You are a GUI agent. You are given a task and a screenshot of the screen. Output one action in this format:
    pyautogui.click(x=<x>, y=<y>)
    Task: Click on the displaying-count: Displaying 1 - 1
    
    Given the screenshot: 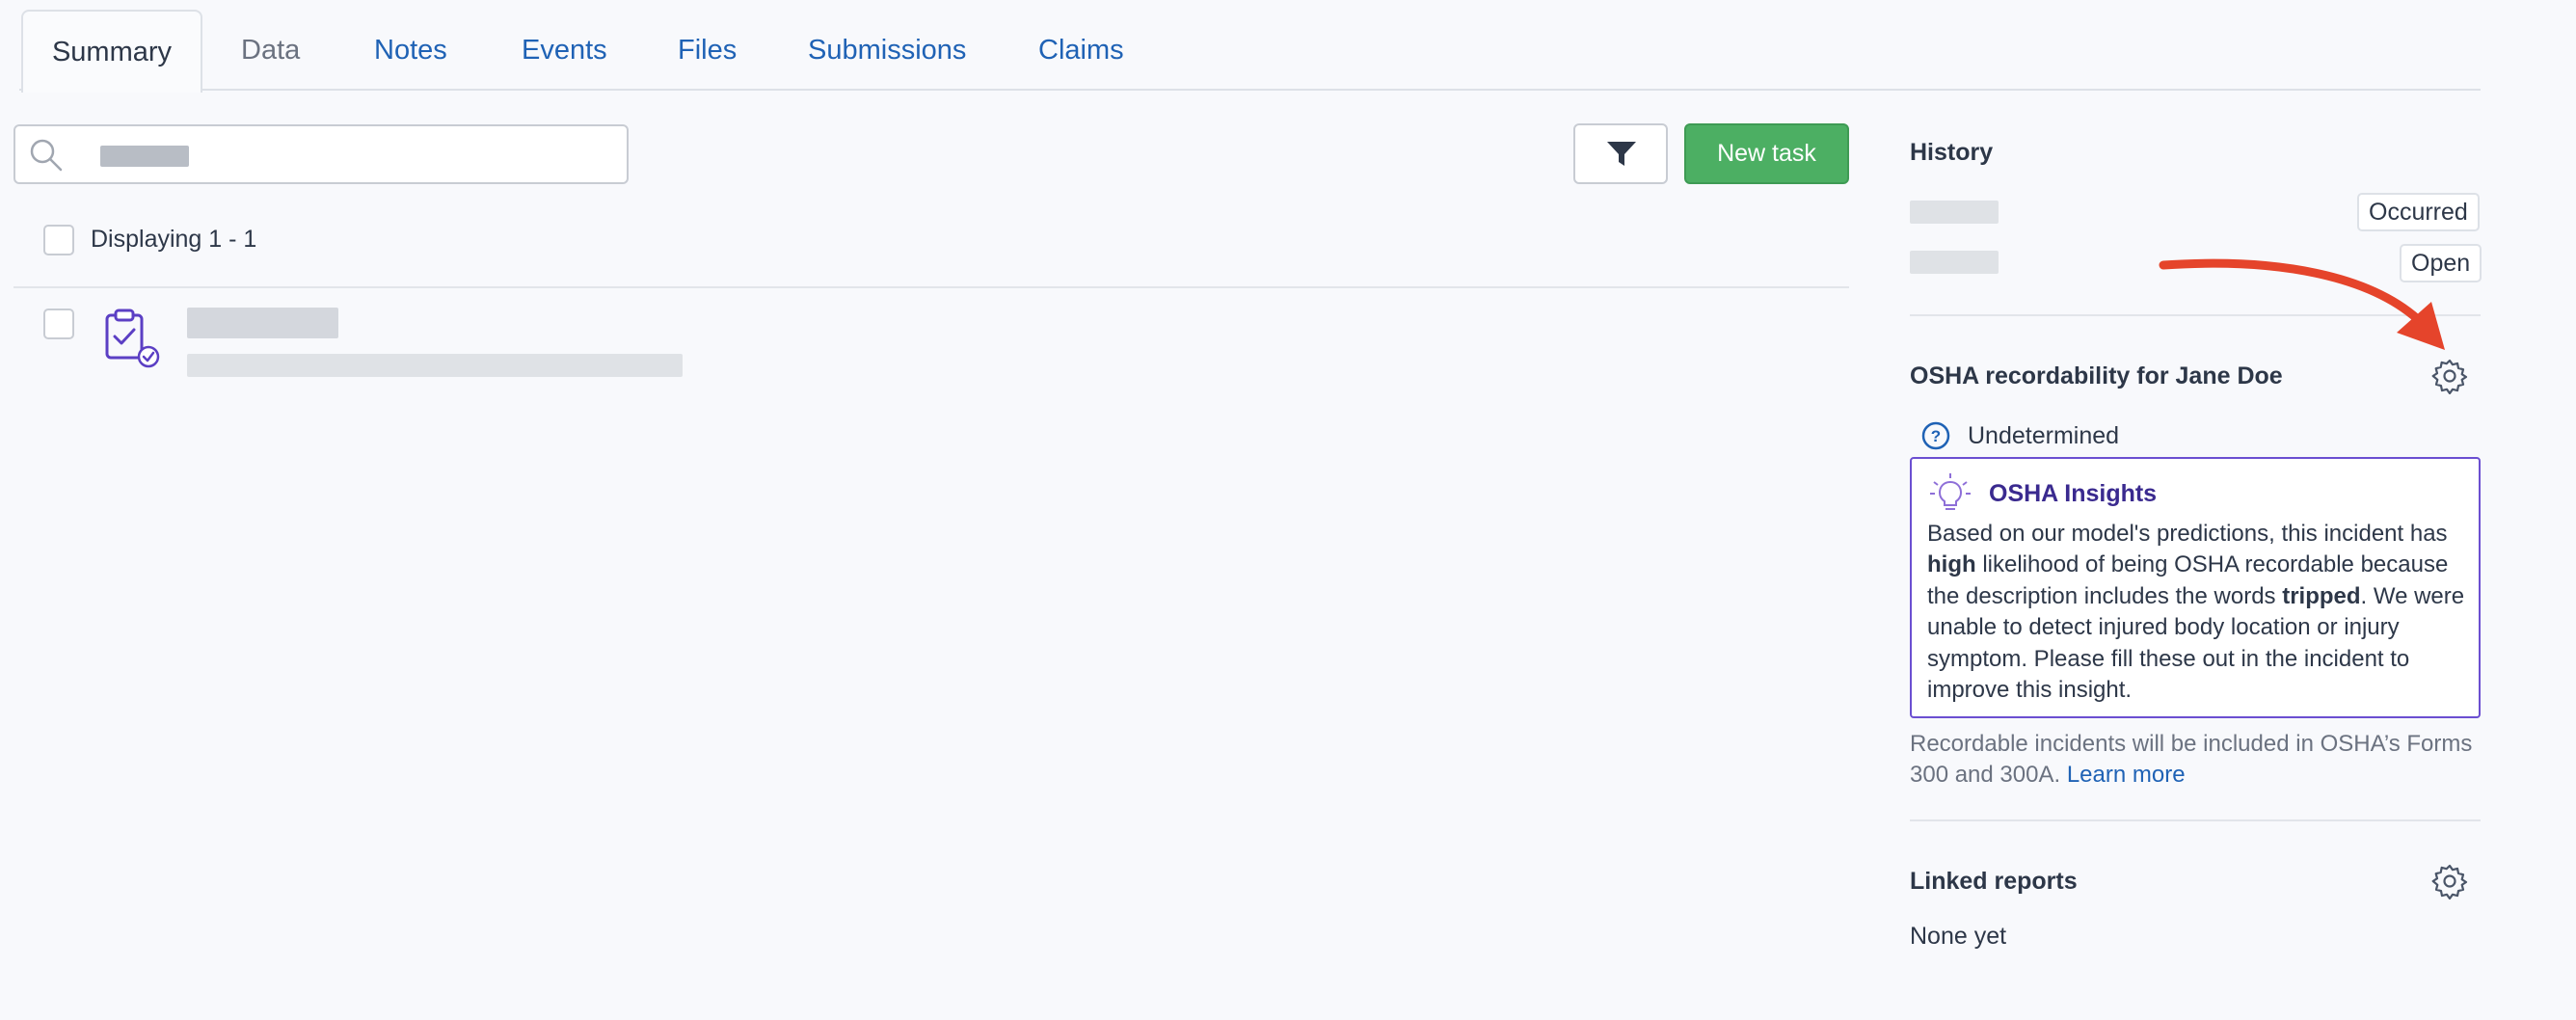 What is the action you would take?
    pyautogui.click(x=174, y=239)
    